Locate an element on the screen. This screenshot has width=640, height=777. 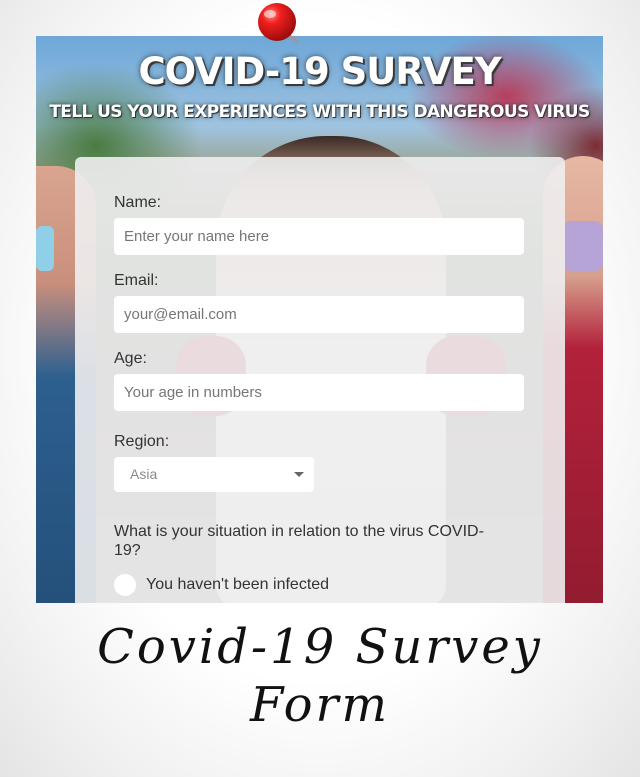
region-select: Asia is located at coordinates (214, 474).